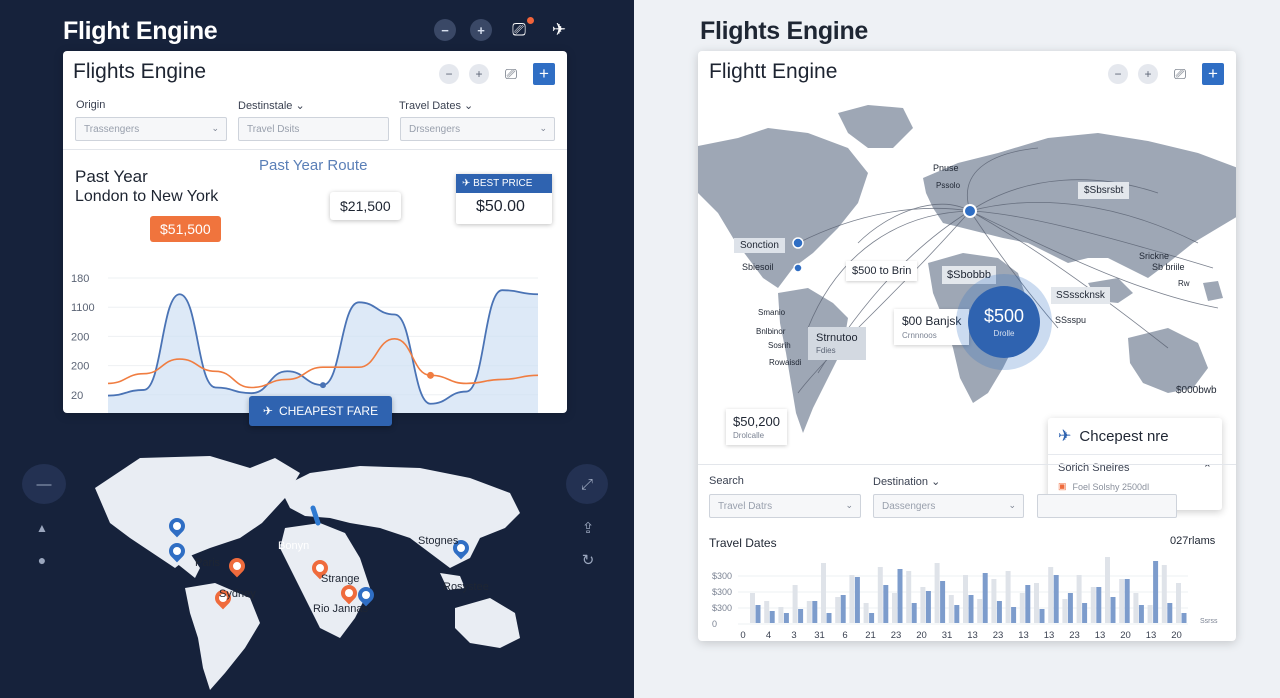 The width and height of the screenshot is (1280, 698). Describe the element at coordinates (588, 560) in the screenshot. I see `refresh-icon: ↻` at that location.